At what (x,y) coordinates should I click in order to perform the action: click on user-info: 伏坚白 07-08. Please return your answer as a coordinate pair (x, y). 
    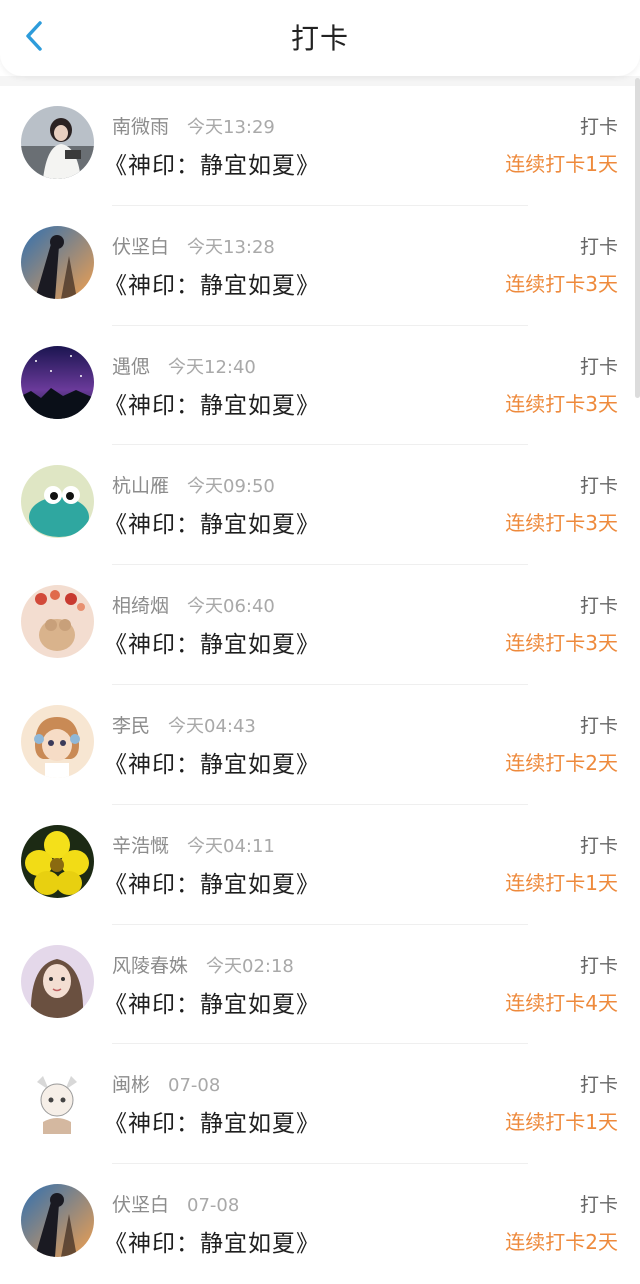
    Looking at the image, I should click on (175, 1203).